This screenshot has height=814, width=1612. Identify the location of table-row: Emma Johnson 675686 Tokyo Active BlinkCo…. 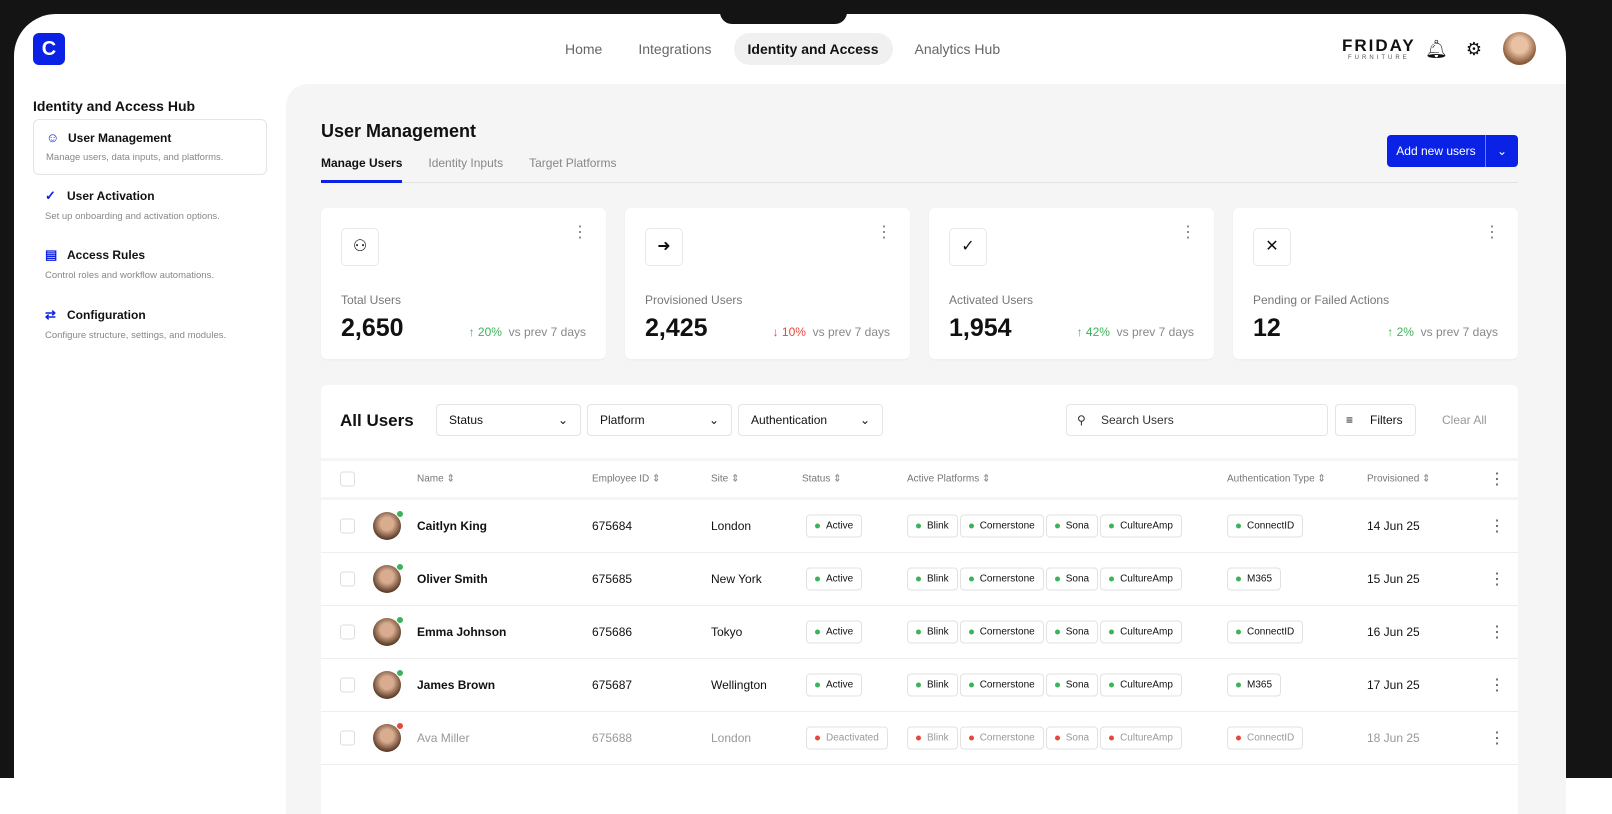
(919, 632).